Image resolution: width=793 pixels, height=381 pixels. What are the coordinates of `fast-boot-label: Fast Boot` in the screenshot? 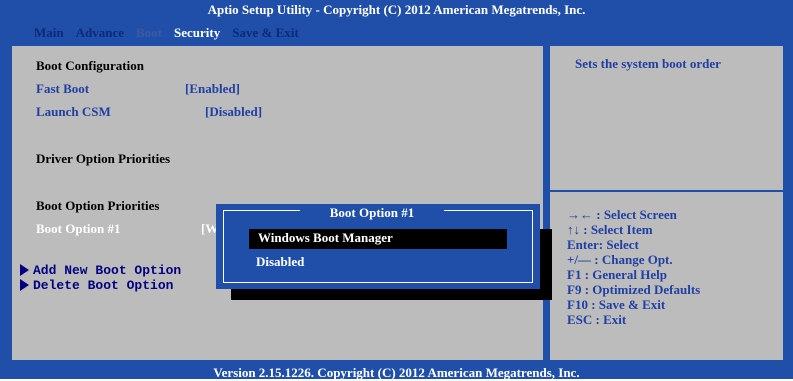 It's located at (62, 89).